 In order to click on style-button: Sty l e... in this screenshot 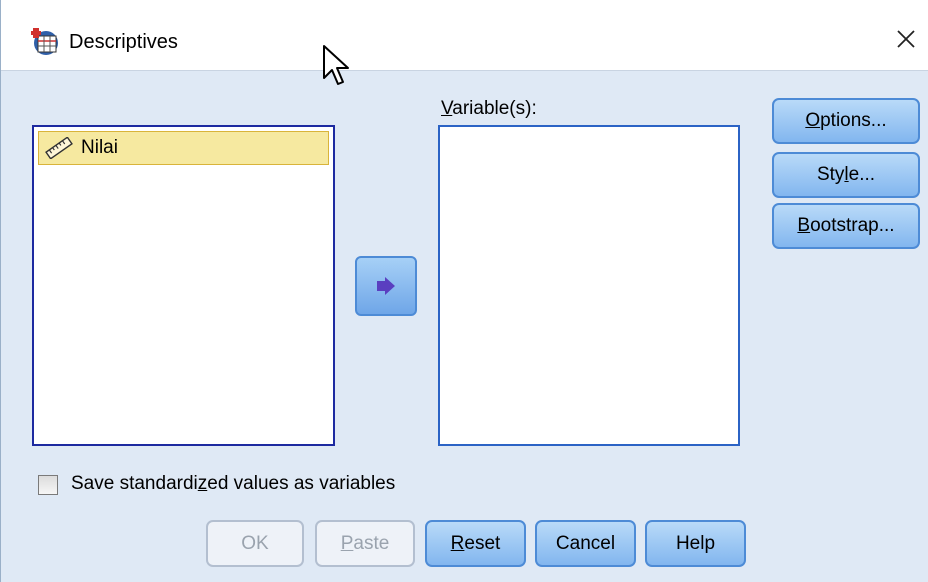, I will do `click(846, 175)`.